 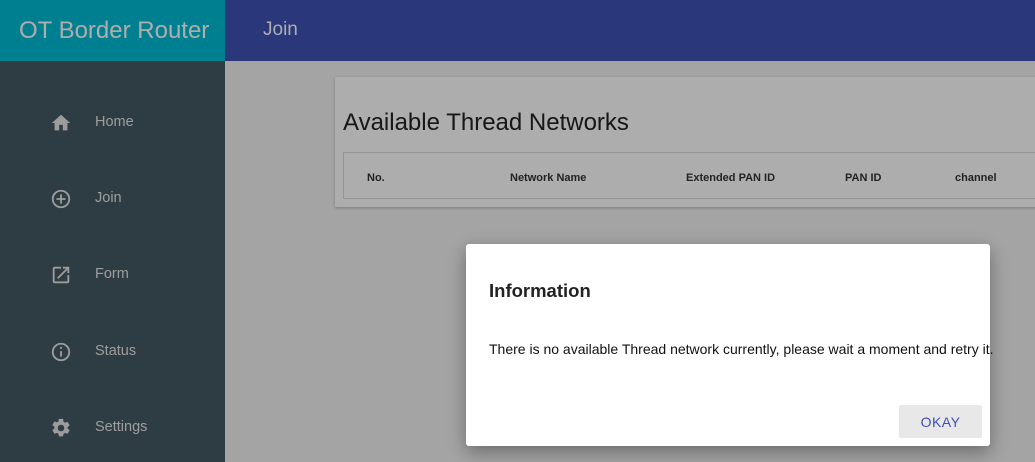 I want to click on dialog-title: Information, so click(x=540, y=290).